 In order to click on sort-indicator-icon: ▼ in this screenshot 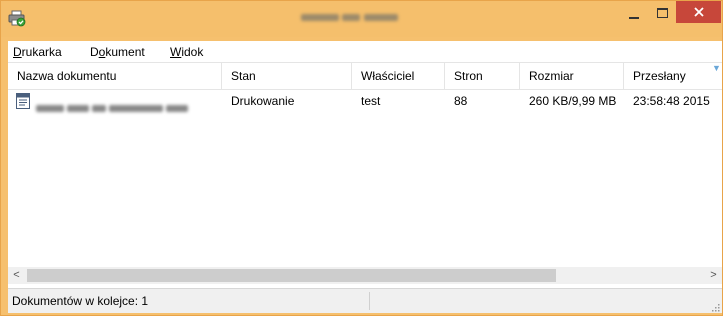, I will do `click(716, 68)`.